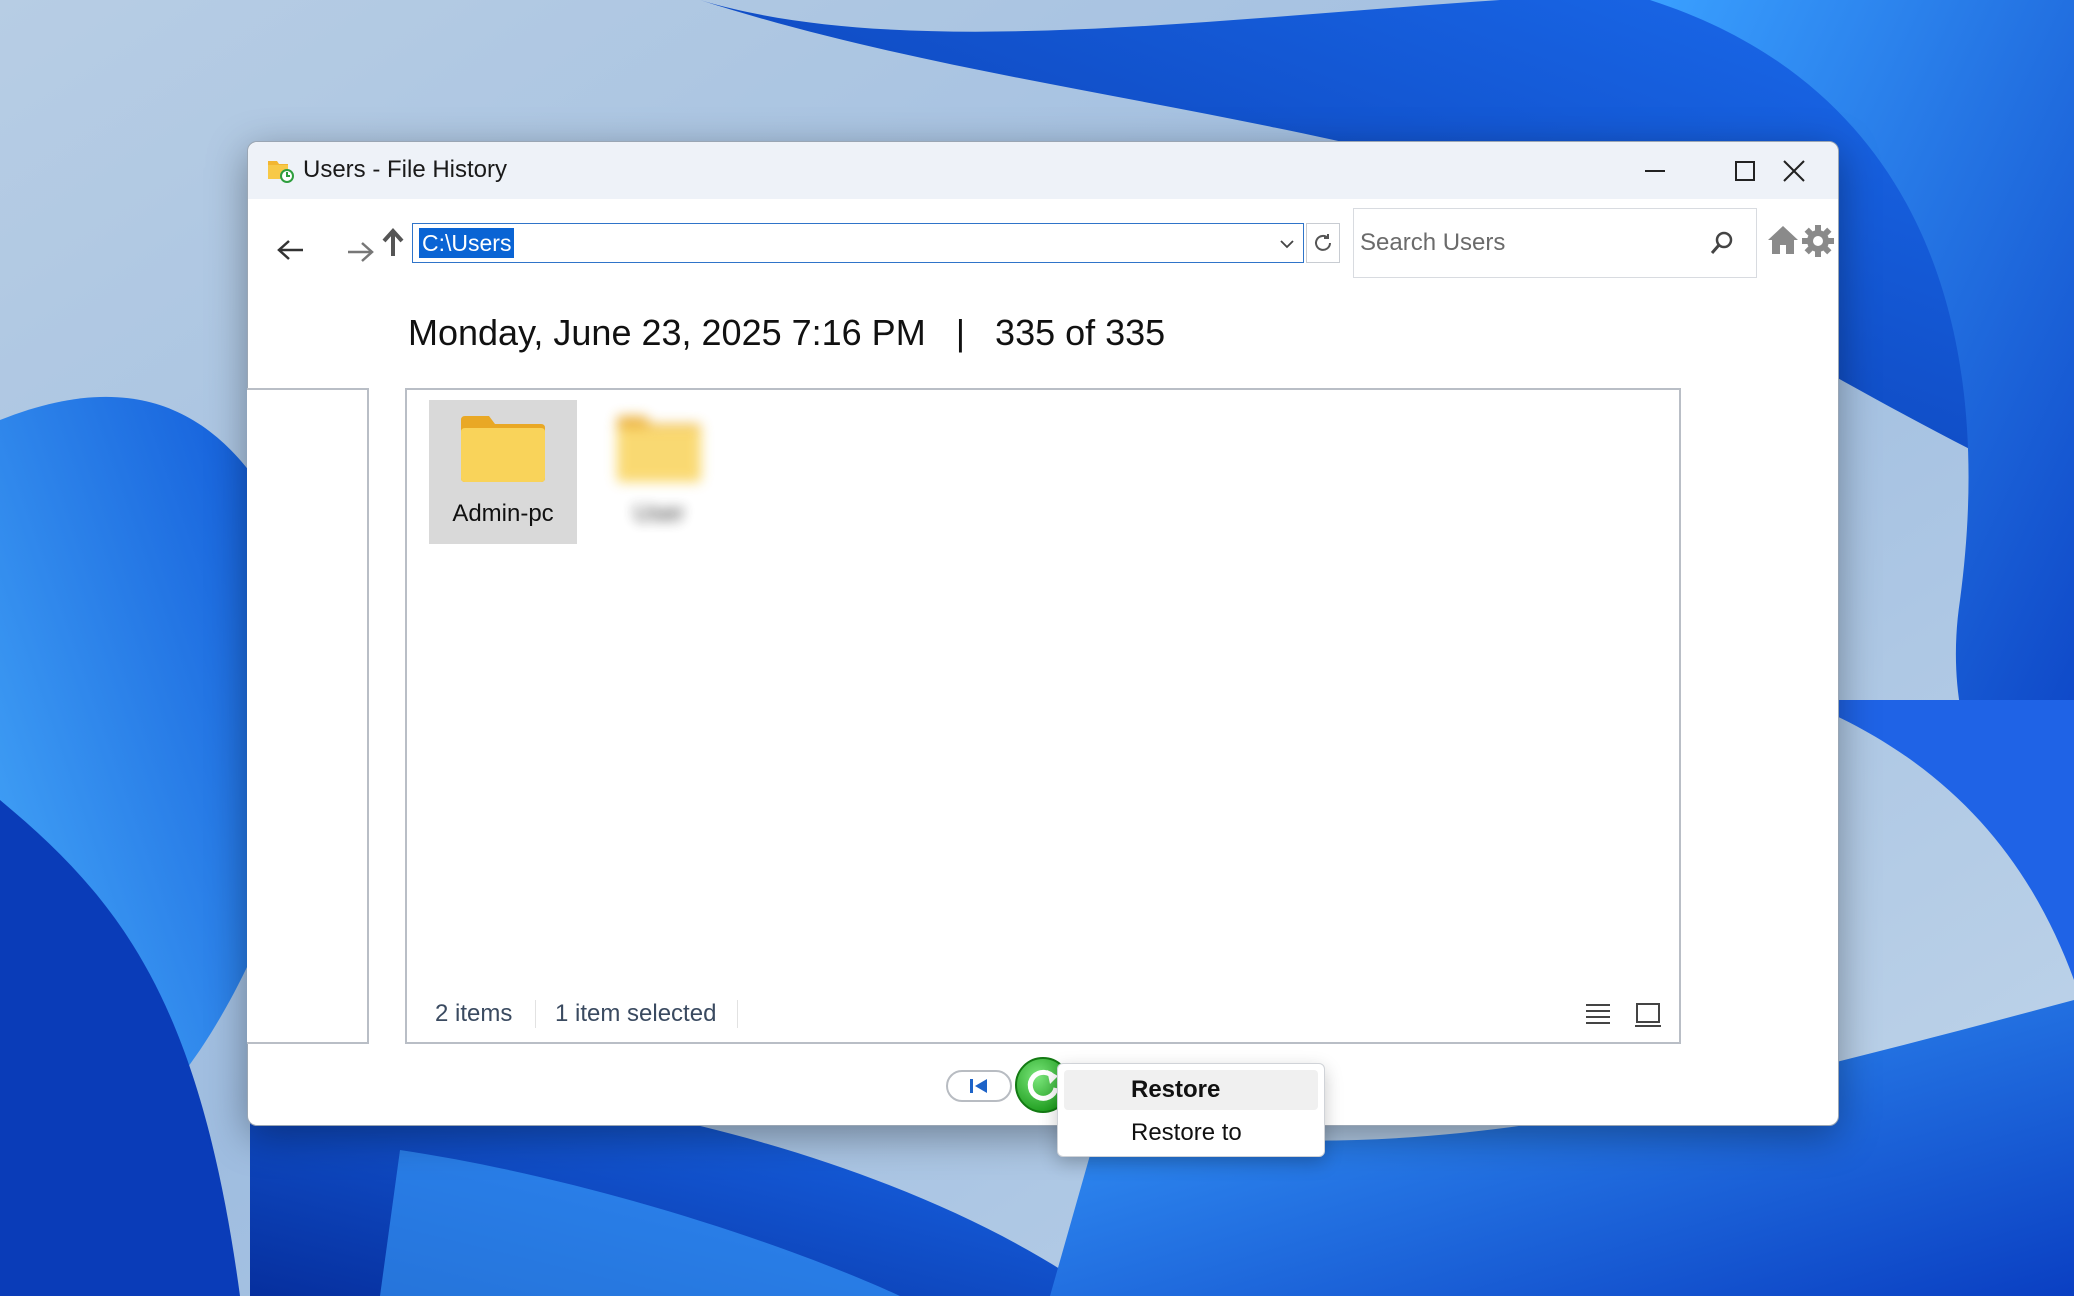  I want to click on minimize-button, so click(1655, 170).